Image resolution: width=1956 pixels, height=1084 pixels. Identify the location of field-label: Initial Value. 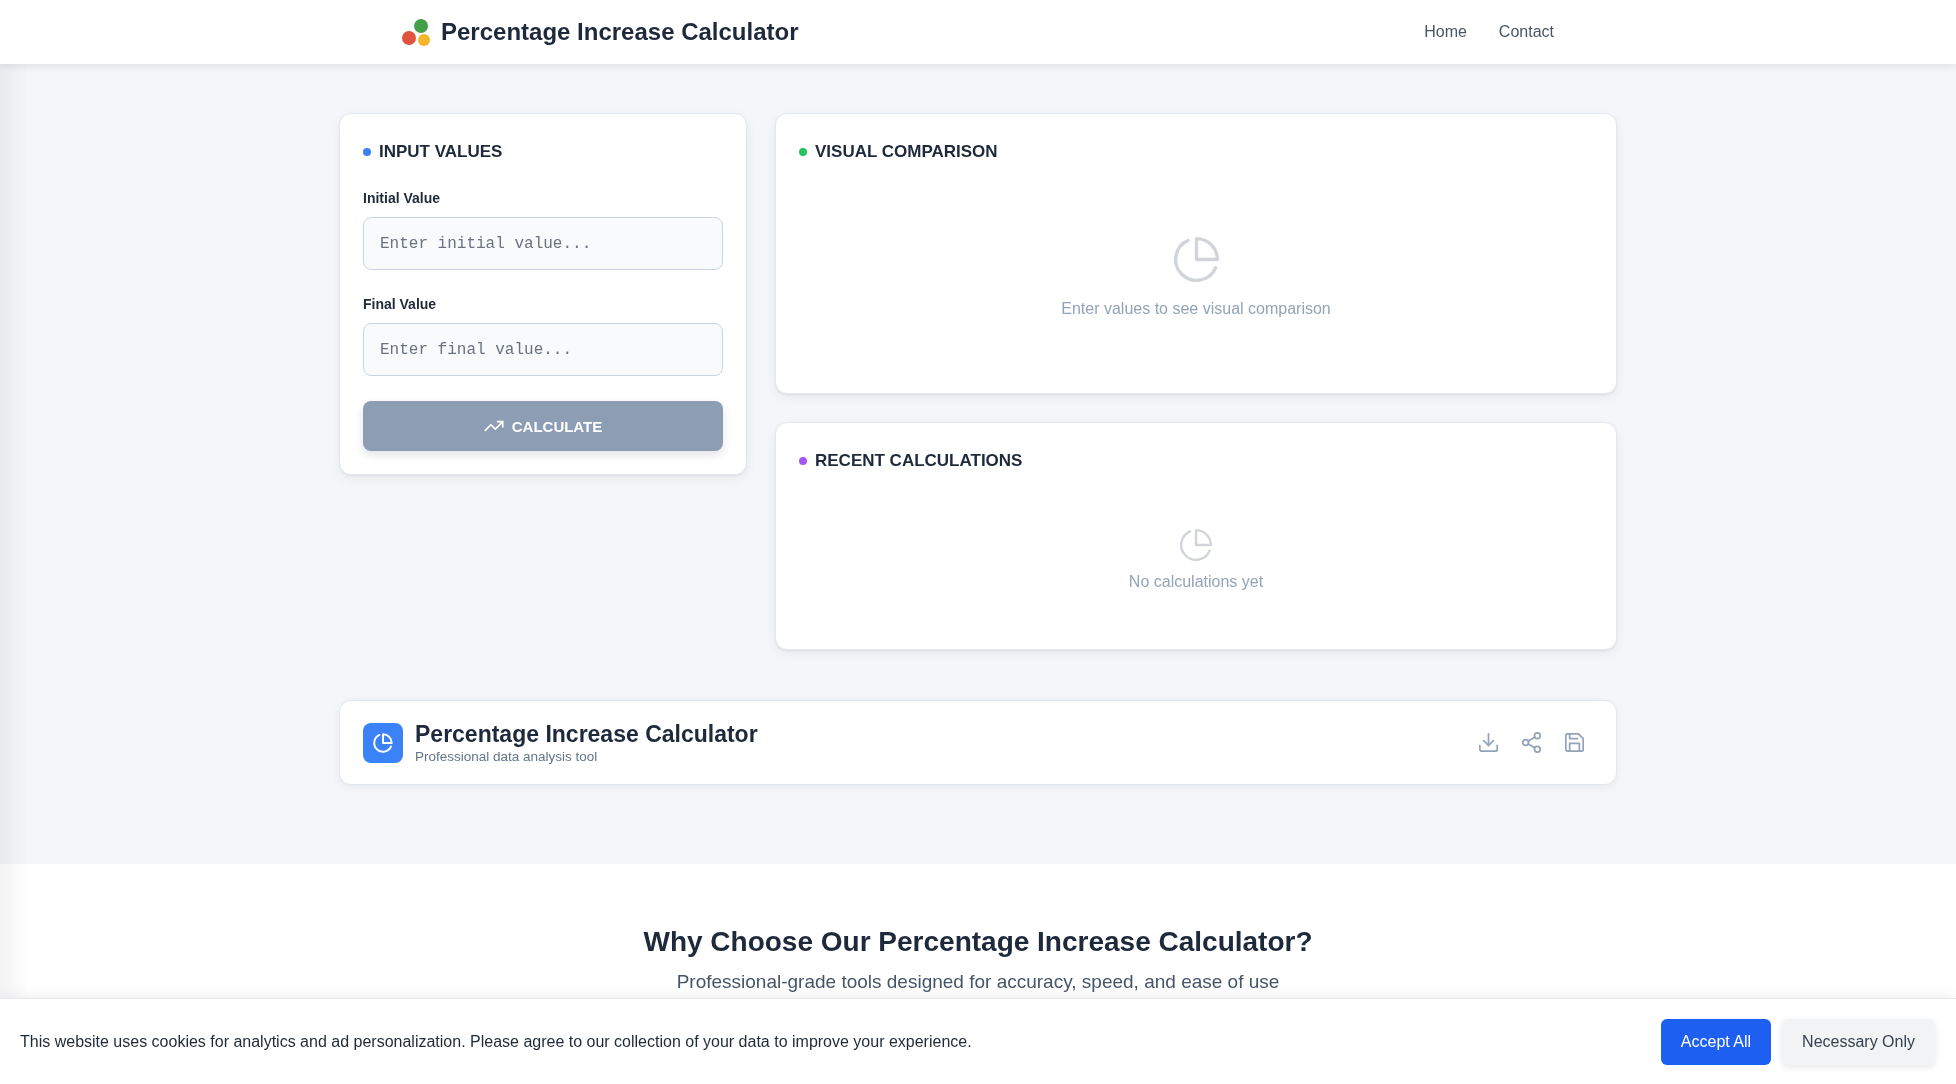
(402, 198).